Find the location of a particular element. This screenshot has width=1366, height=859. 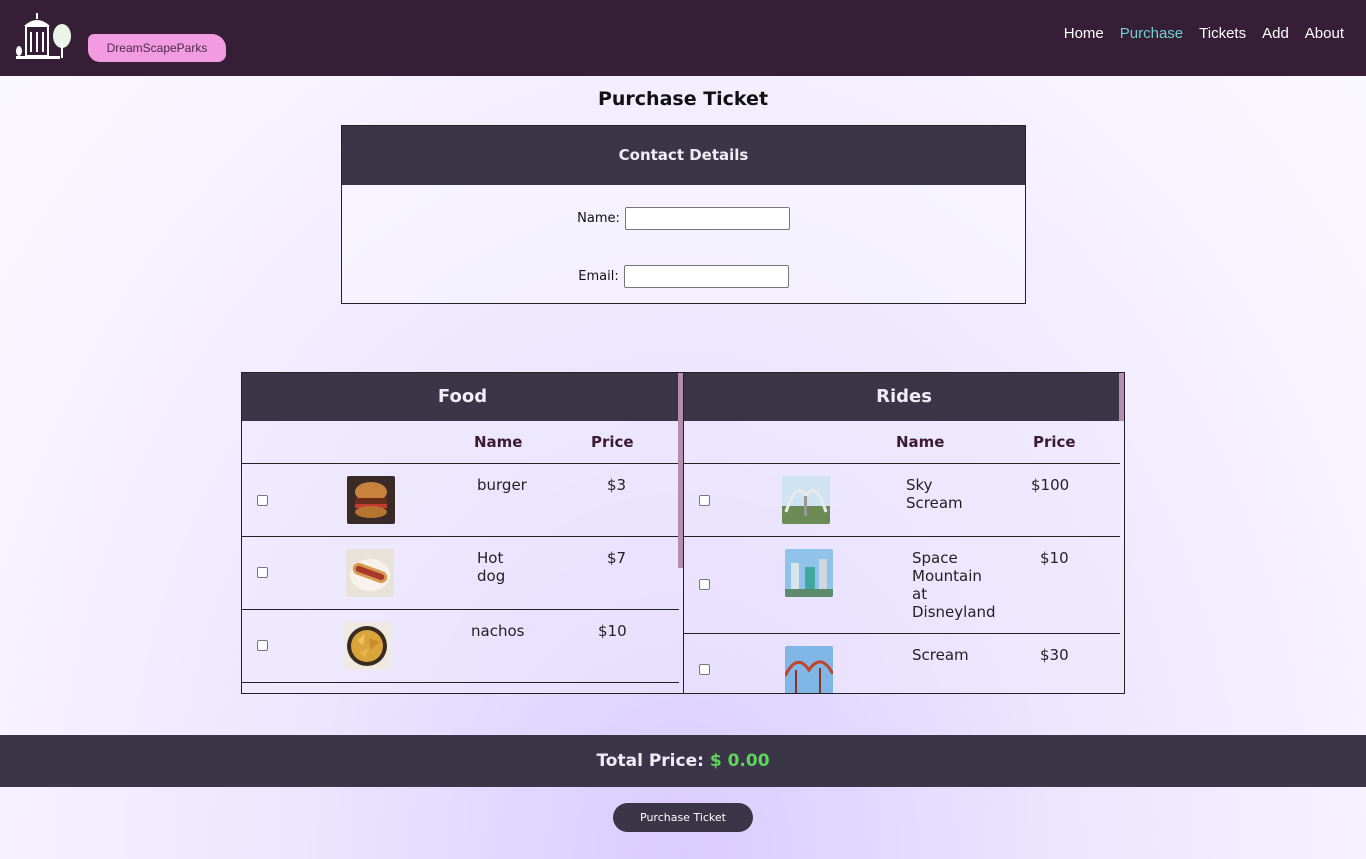

brand-name: DreamScapeParks is located at coordinates (157, 48).